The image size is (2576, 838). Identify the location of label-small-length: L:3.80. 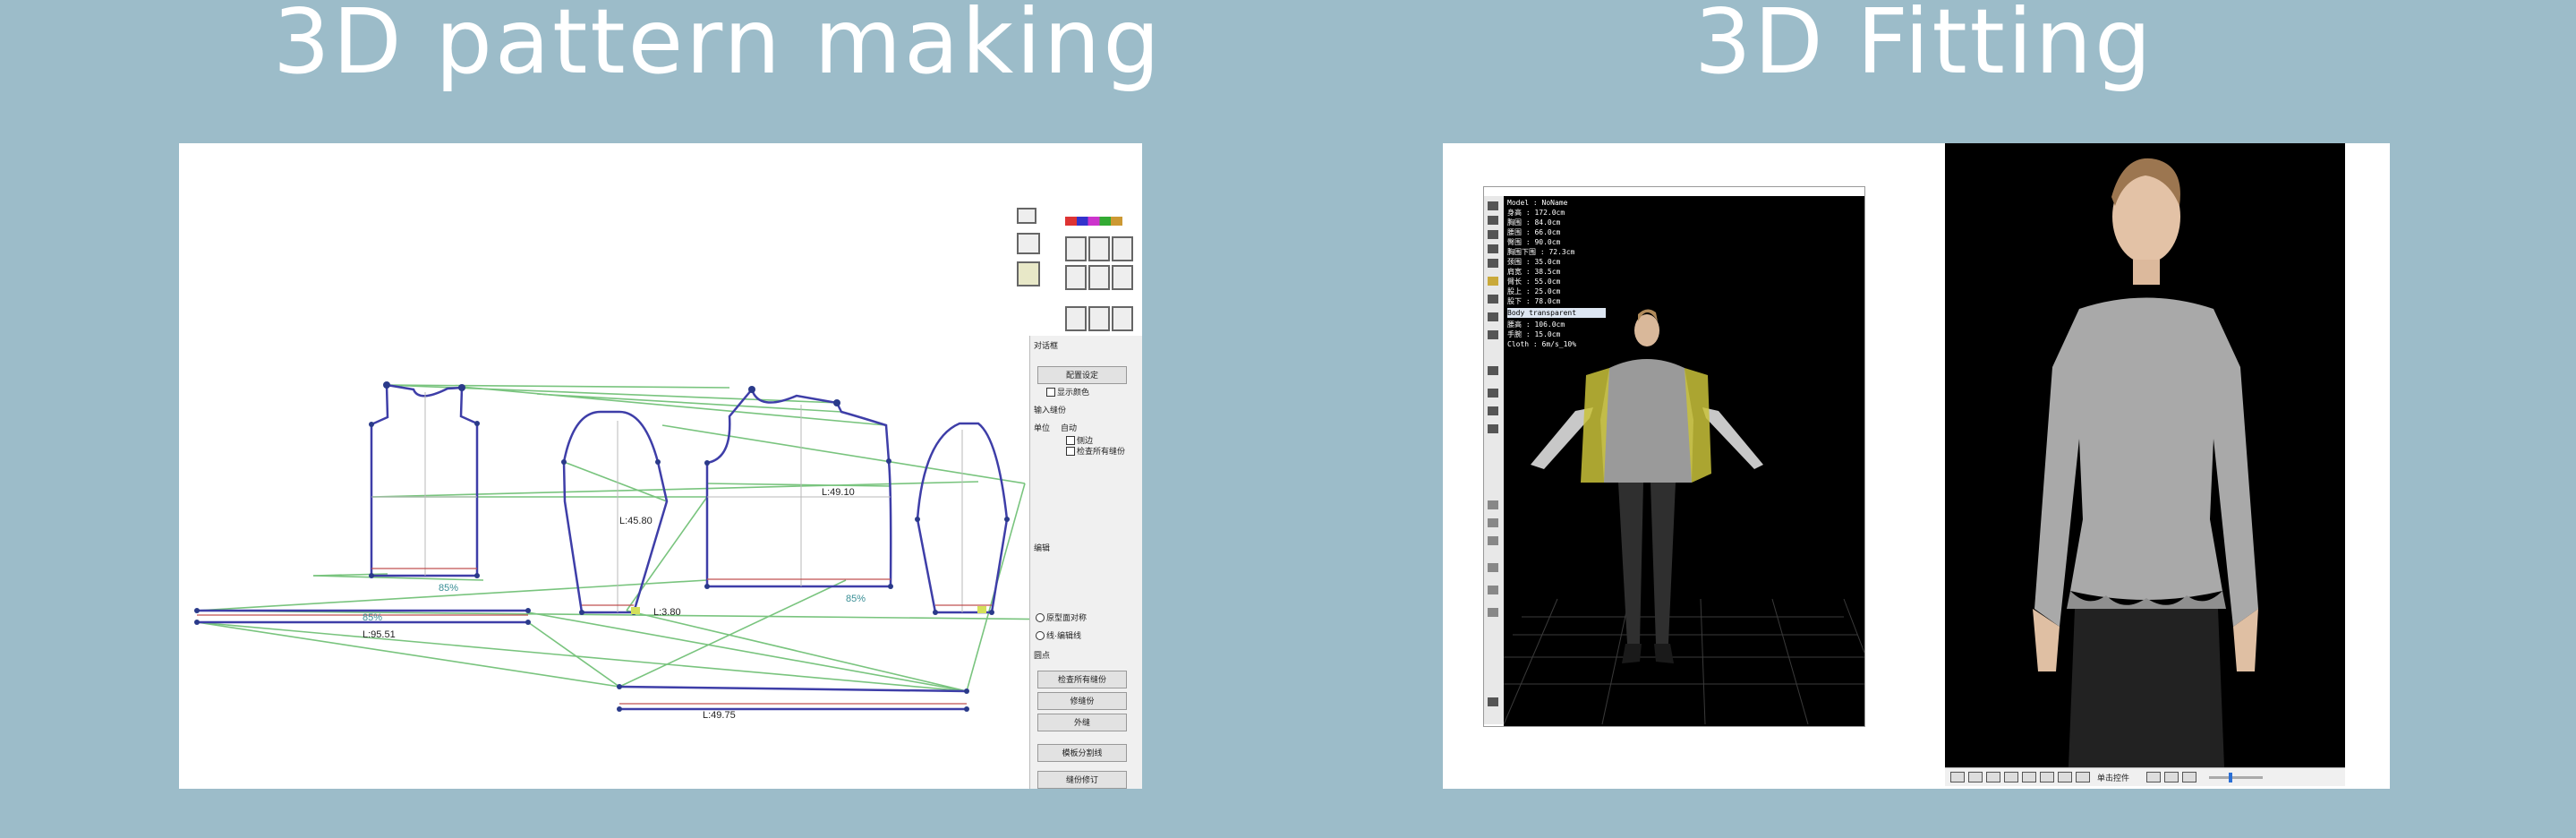
(667, 613).